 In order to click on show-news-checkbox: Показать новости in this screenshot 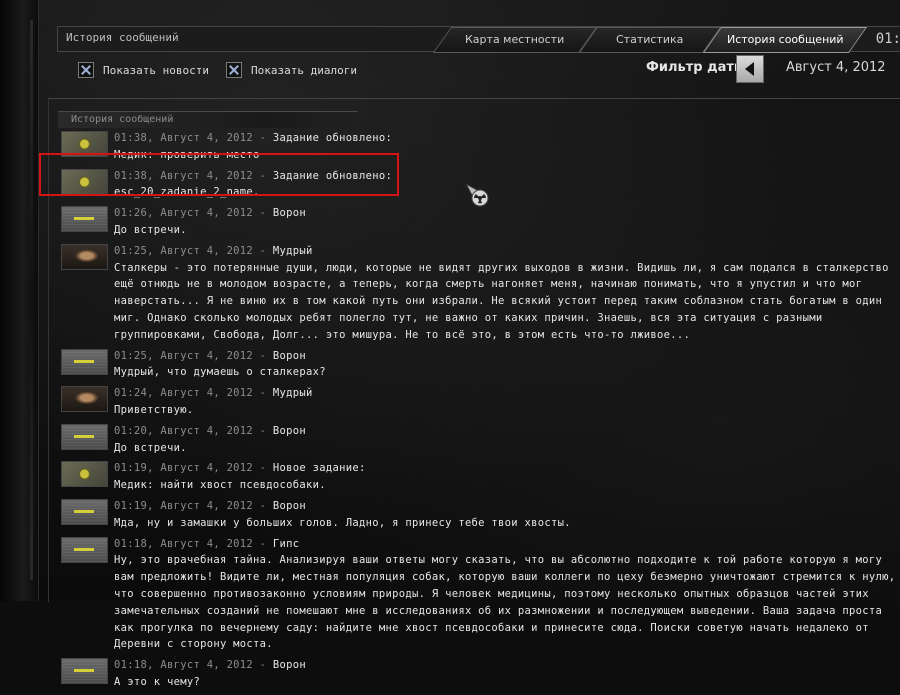, I will do `click(143, 70)`.